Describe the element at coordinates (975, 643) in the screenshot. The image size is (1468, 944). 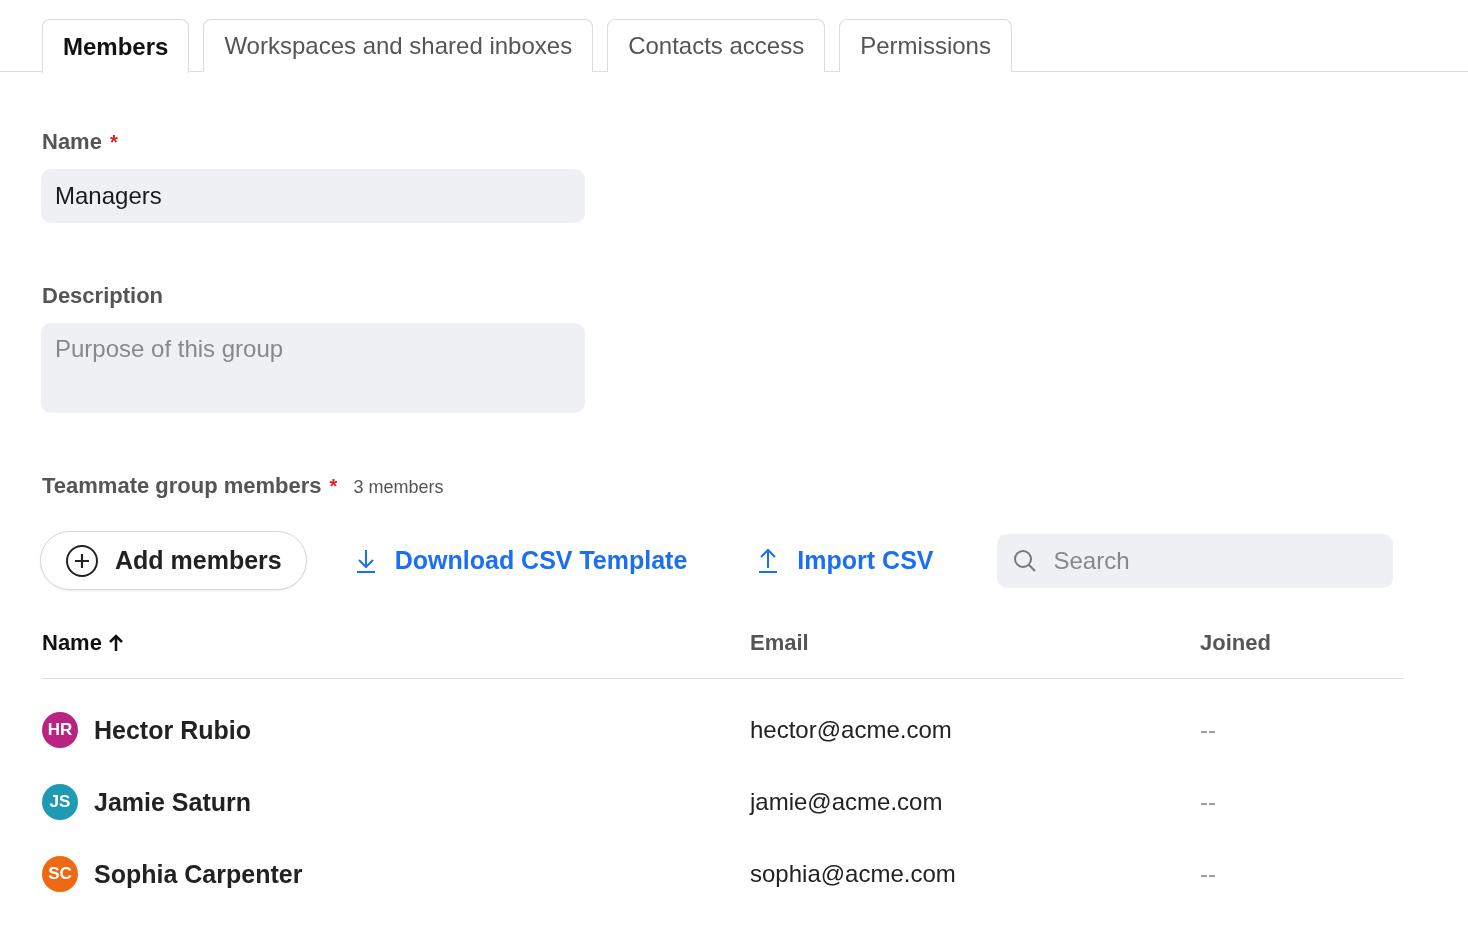
I see `column-header: Email` at that location.